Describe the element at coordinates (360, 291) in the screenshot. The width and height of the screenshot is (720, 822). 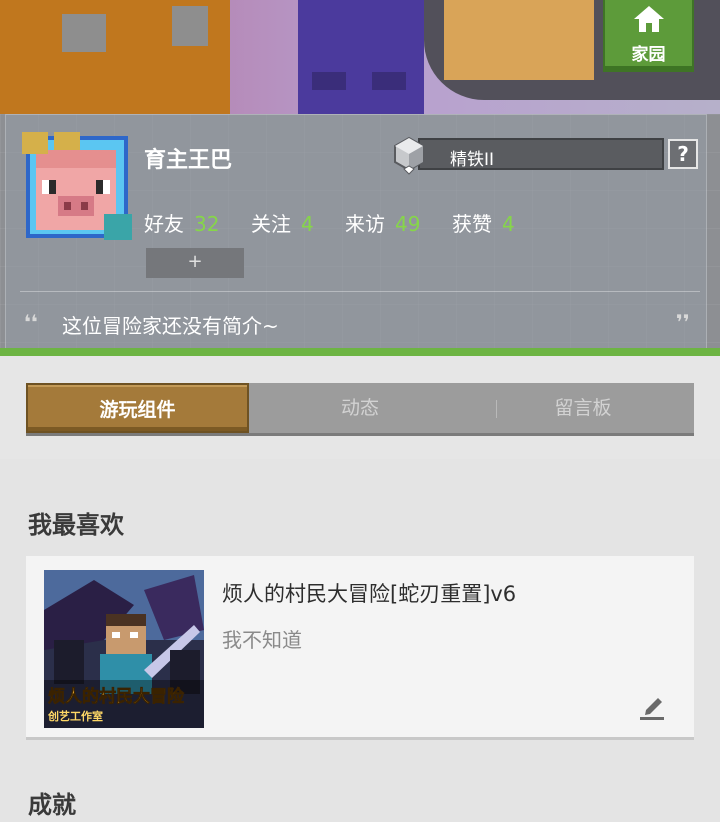
I see `divider` at that location.